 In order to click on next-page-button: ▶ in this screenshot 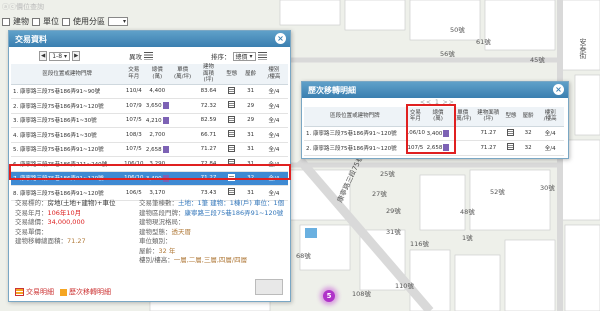, I will do `click(76, 56)`.